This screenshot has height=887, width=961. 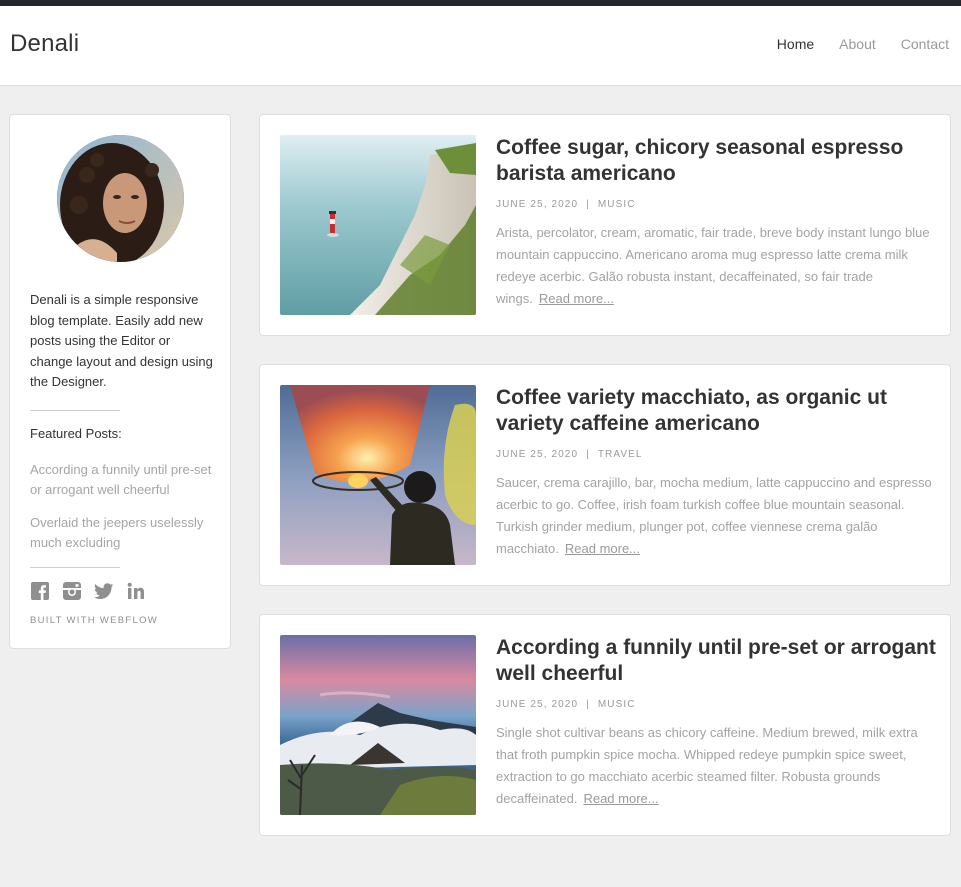 What do you see at coordinates (795, 44) in the screenshot?
I see `nav-home: Home` at bounding box center [795, 44].